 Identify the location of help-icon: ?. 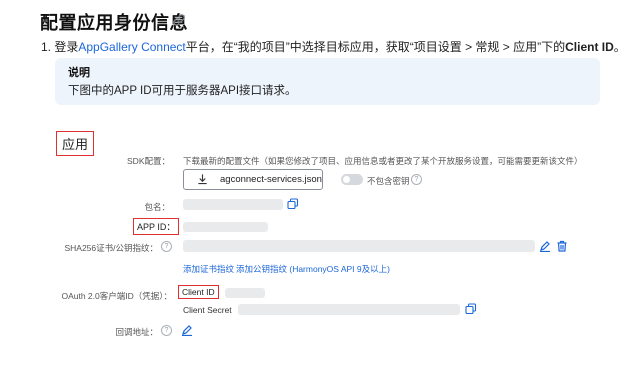
(416, 179).